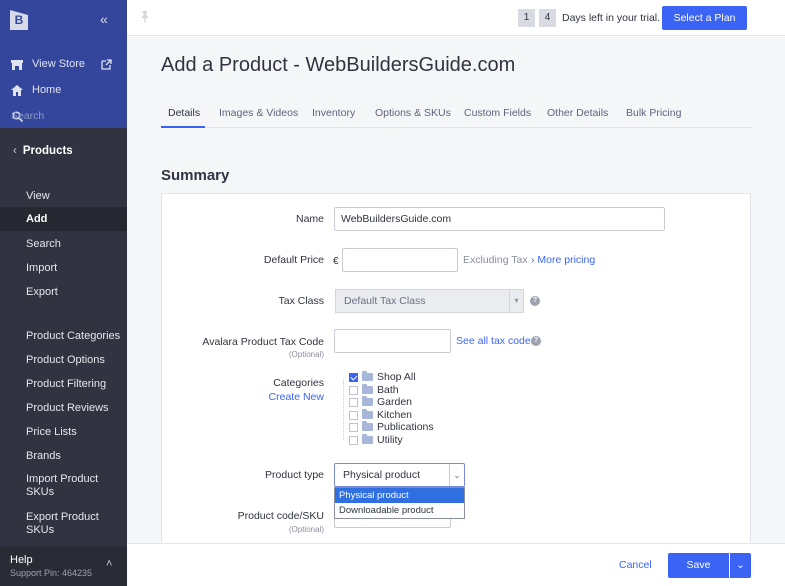 This screenshot has width=785, height=586. Describe the element at coordinates (496, 341) in the screenshot. I see `see-all-tax-codes-link: See all tax codes` at that location.